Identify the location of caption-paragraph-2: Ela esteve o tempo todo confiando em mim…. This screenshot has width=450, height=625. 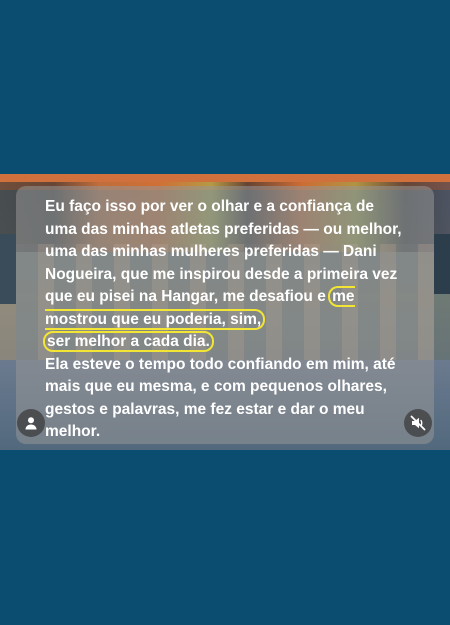
(220, 398).